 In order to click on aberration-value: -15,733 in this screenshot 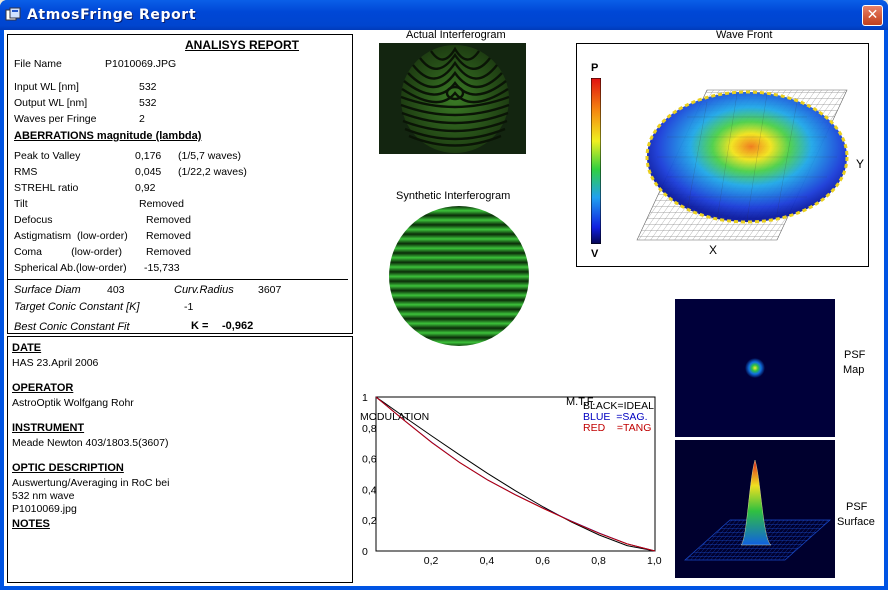, I will do `click(162, 268)`.